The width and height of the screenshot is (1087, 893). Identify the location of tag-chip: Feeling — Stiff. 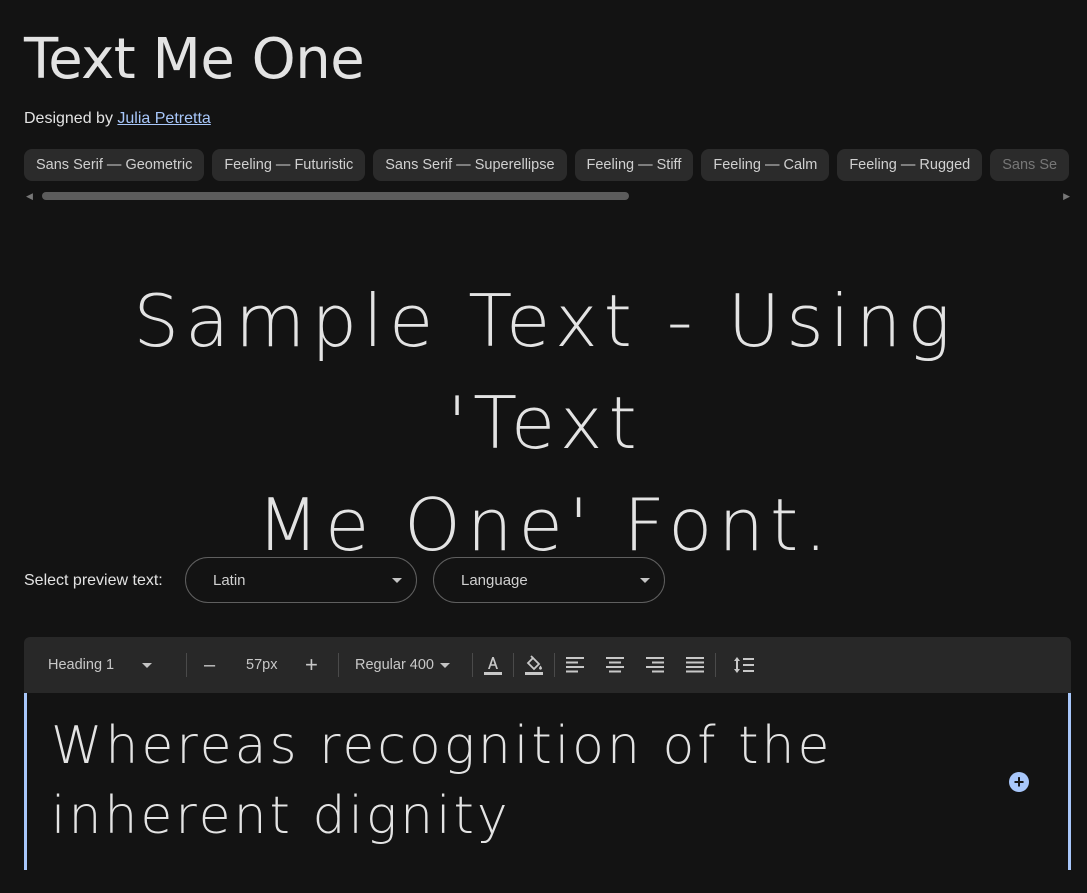
(634, 165).